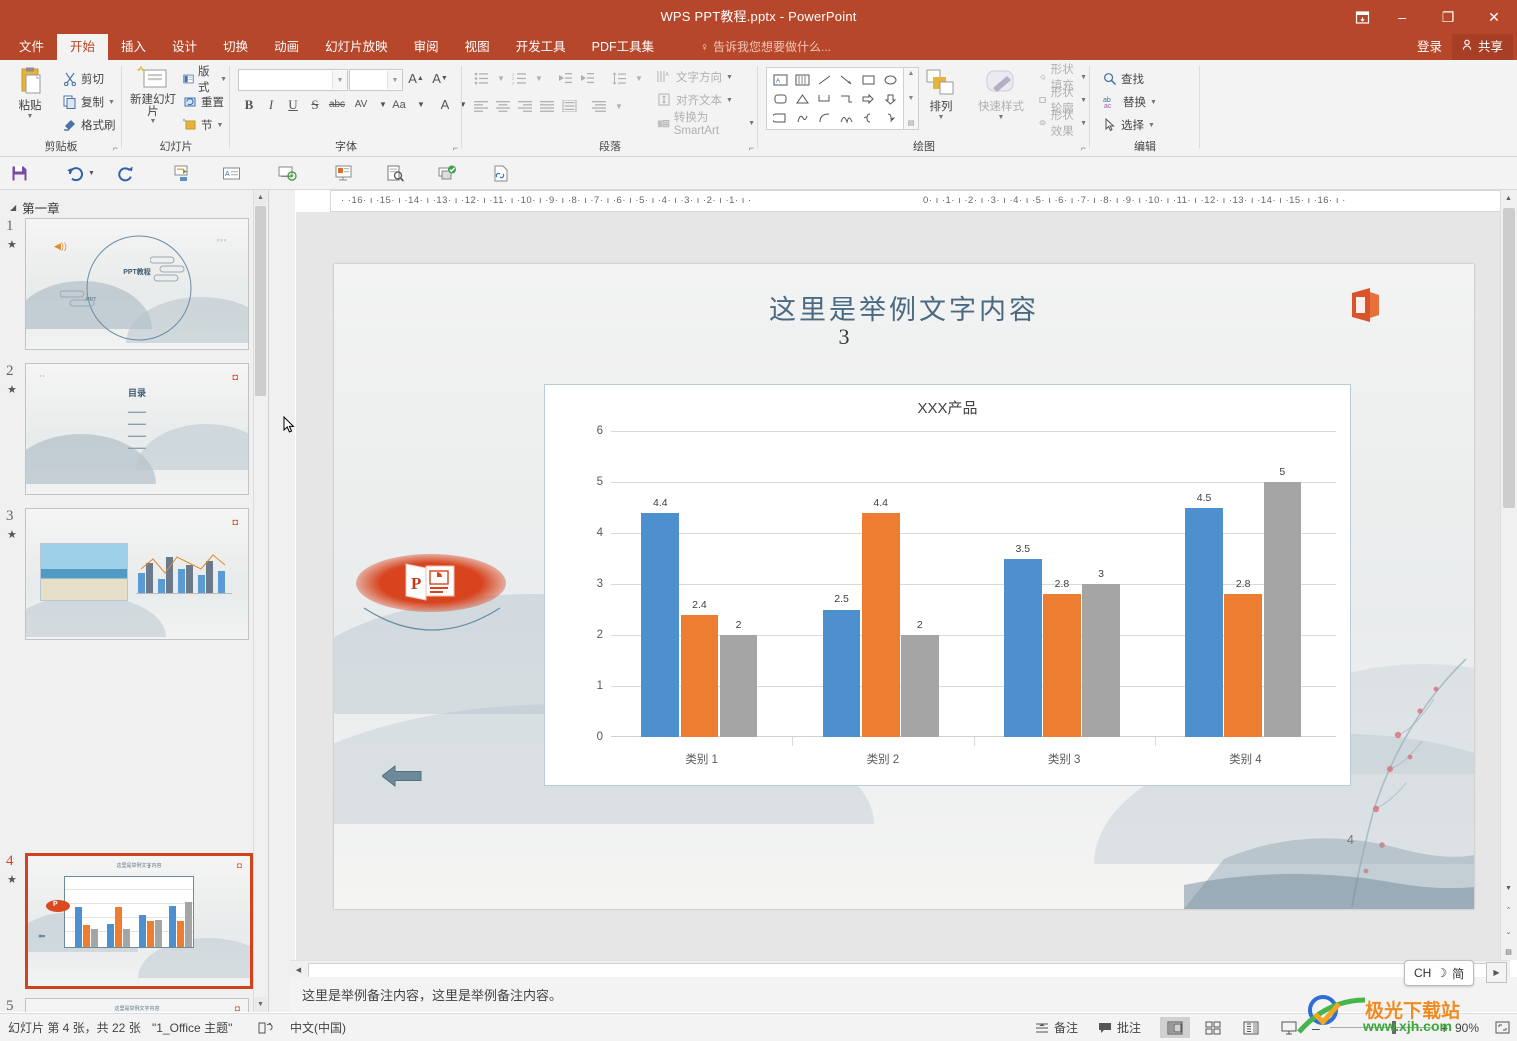 Image resolution: width=1517 pixels, height=1041 pixels. I want to click on normal-view-icon, so click(1175, 1027).